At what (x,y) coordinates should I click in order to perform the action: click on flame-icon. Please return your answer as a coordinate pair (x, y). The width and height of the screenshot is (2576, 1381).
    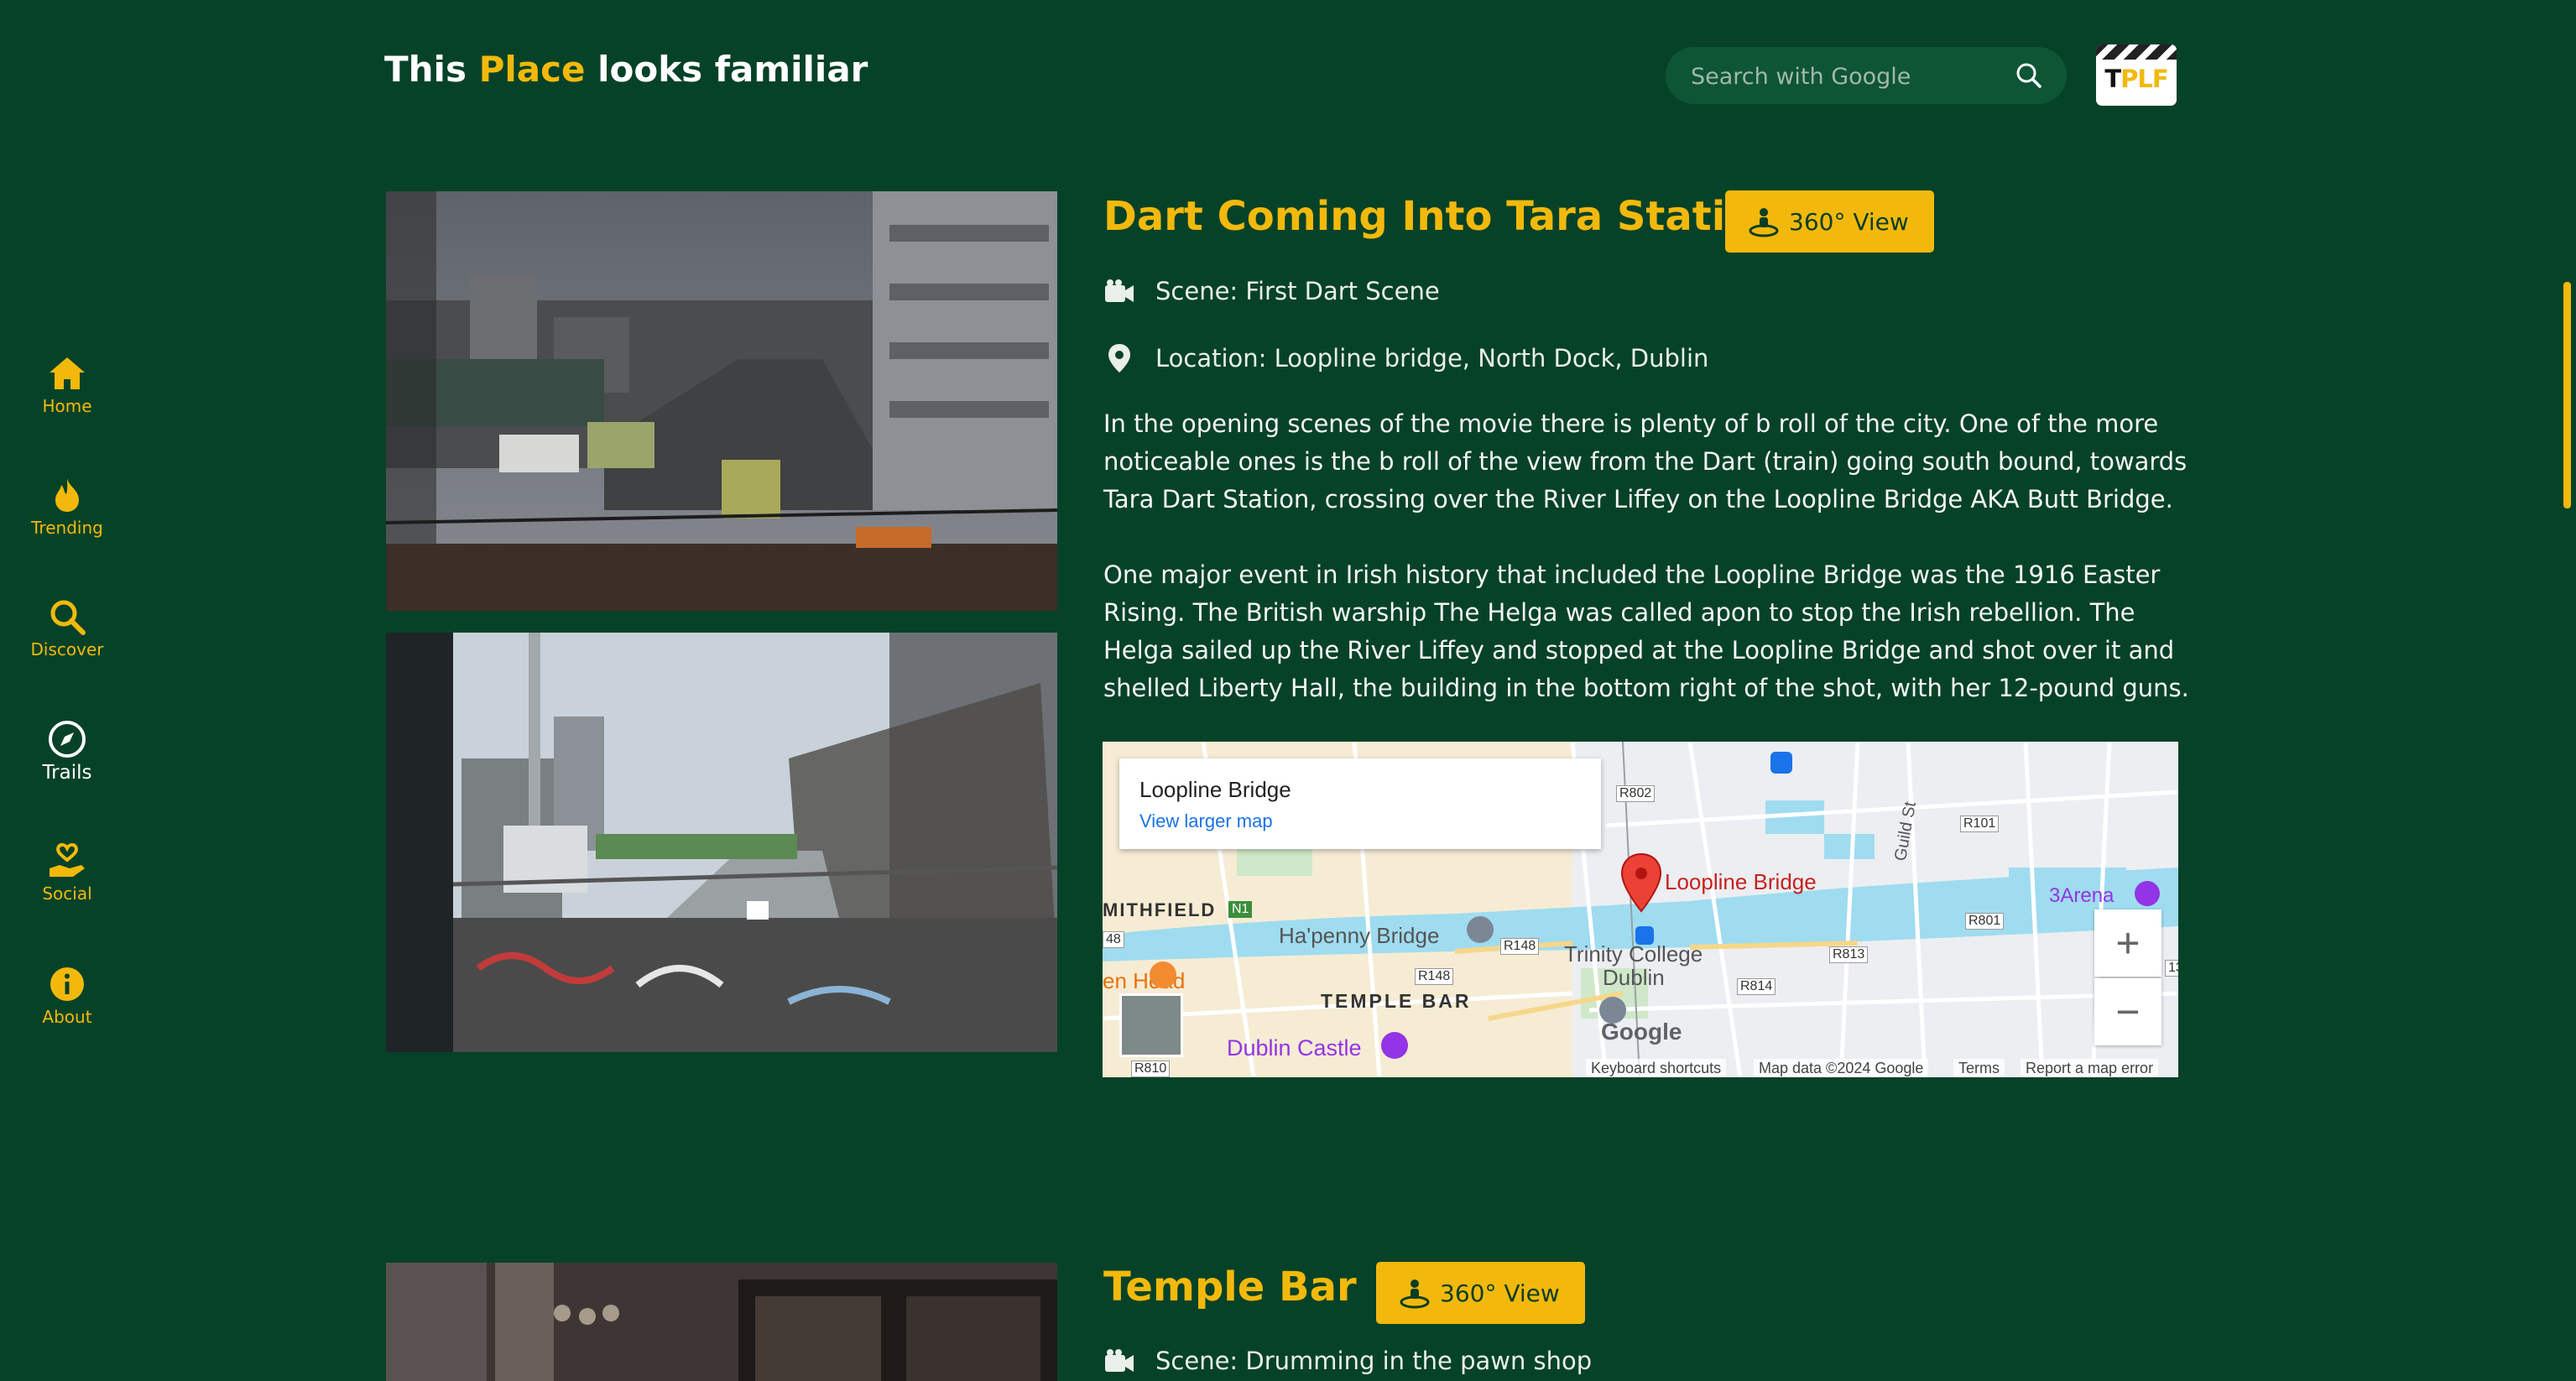
    Looking at the image, I should click on (67, 495).